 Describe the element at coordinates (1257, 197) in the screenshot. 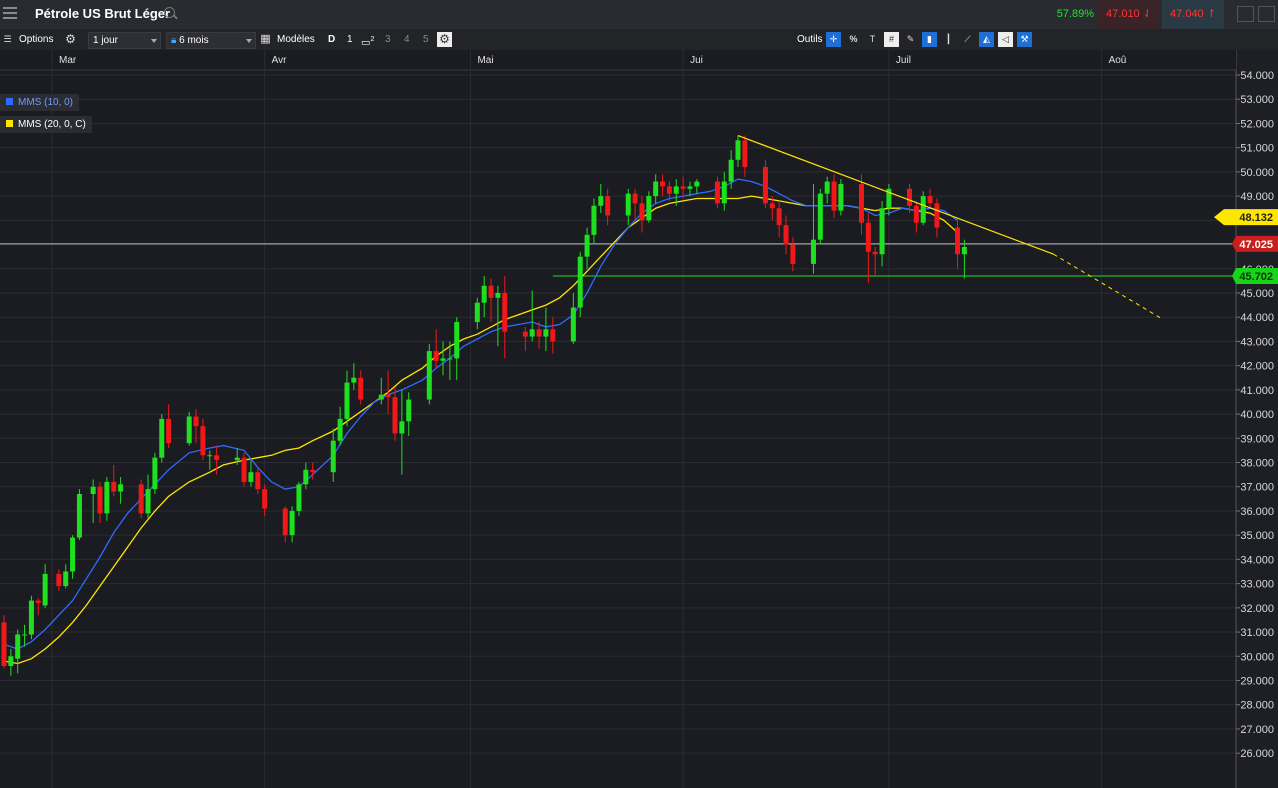

I see `y-tick-label: 49.000` at that location.